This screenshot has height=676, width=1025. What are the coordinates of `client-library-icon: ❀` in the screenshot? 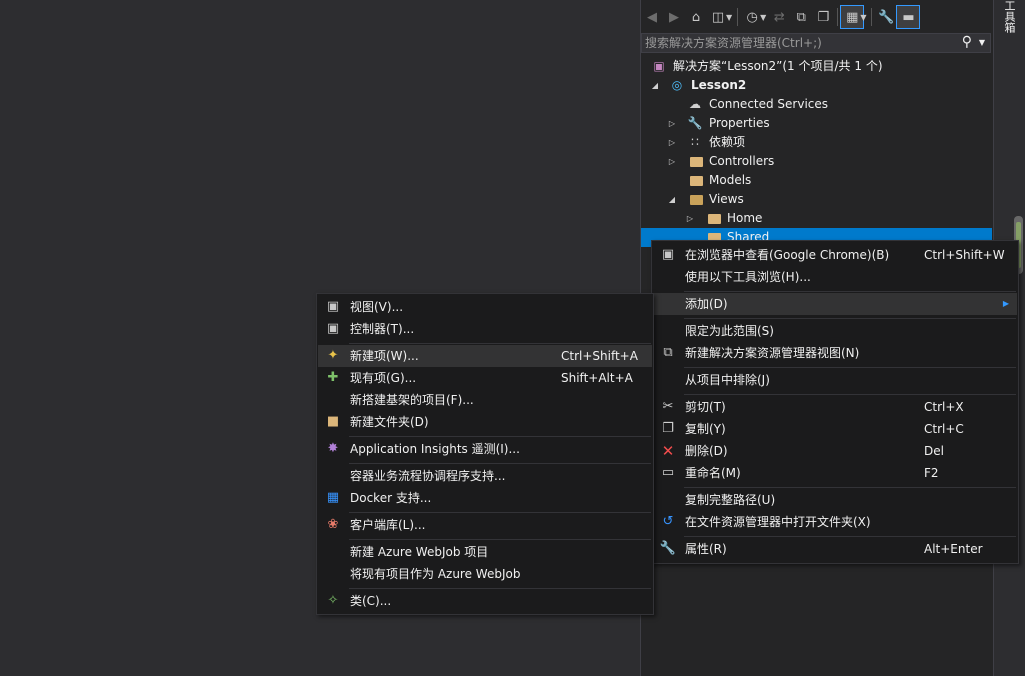 It's located at (333, 524).